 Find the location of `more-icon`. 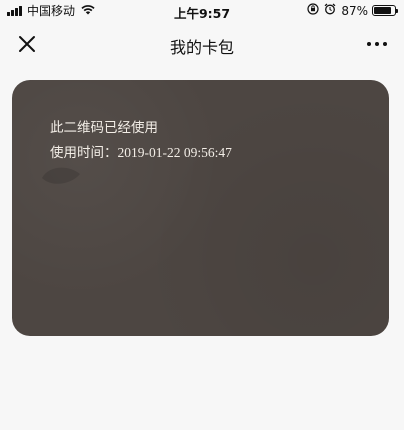

more-icon is located at coordinates (377, 44).